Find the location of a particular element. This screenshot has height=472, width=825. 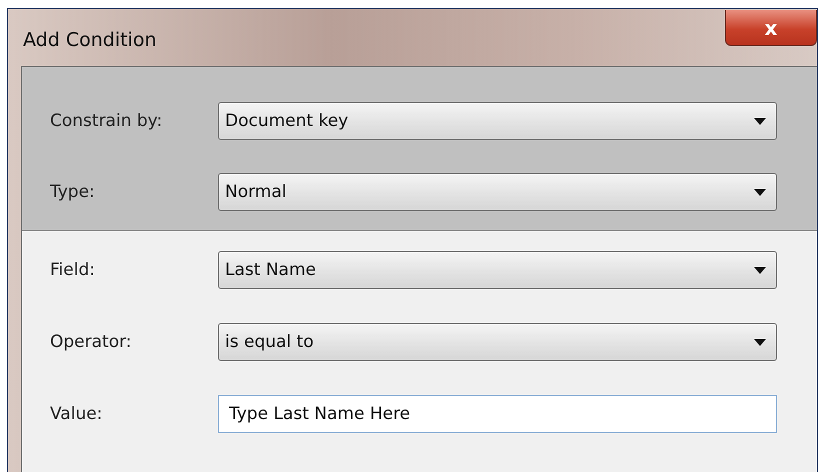

dropdown: Document key is located at coordinates (497, 121).